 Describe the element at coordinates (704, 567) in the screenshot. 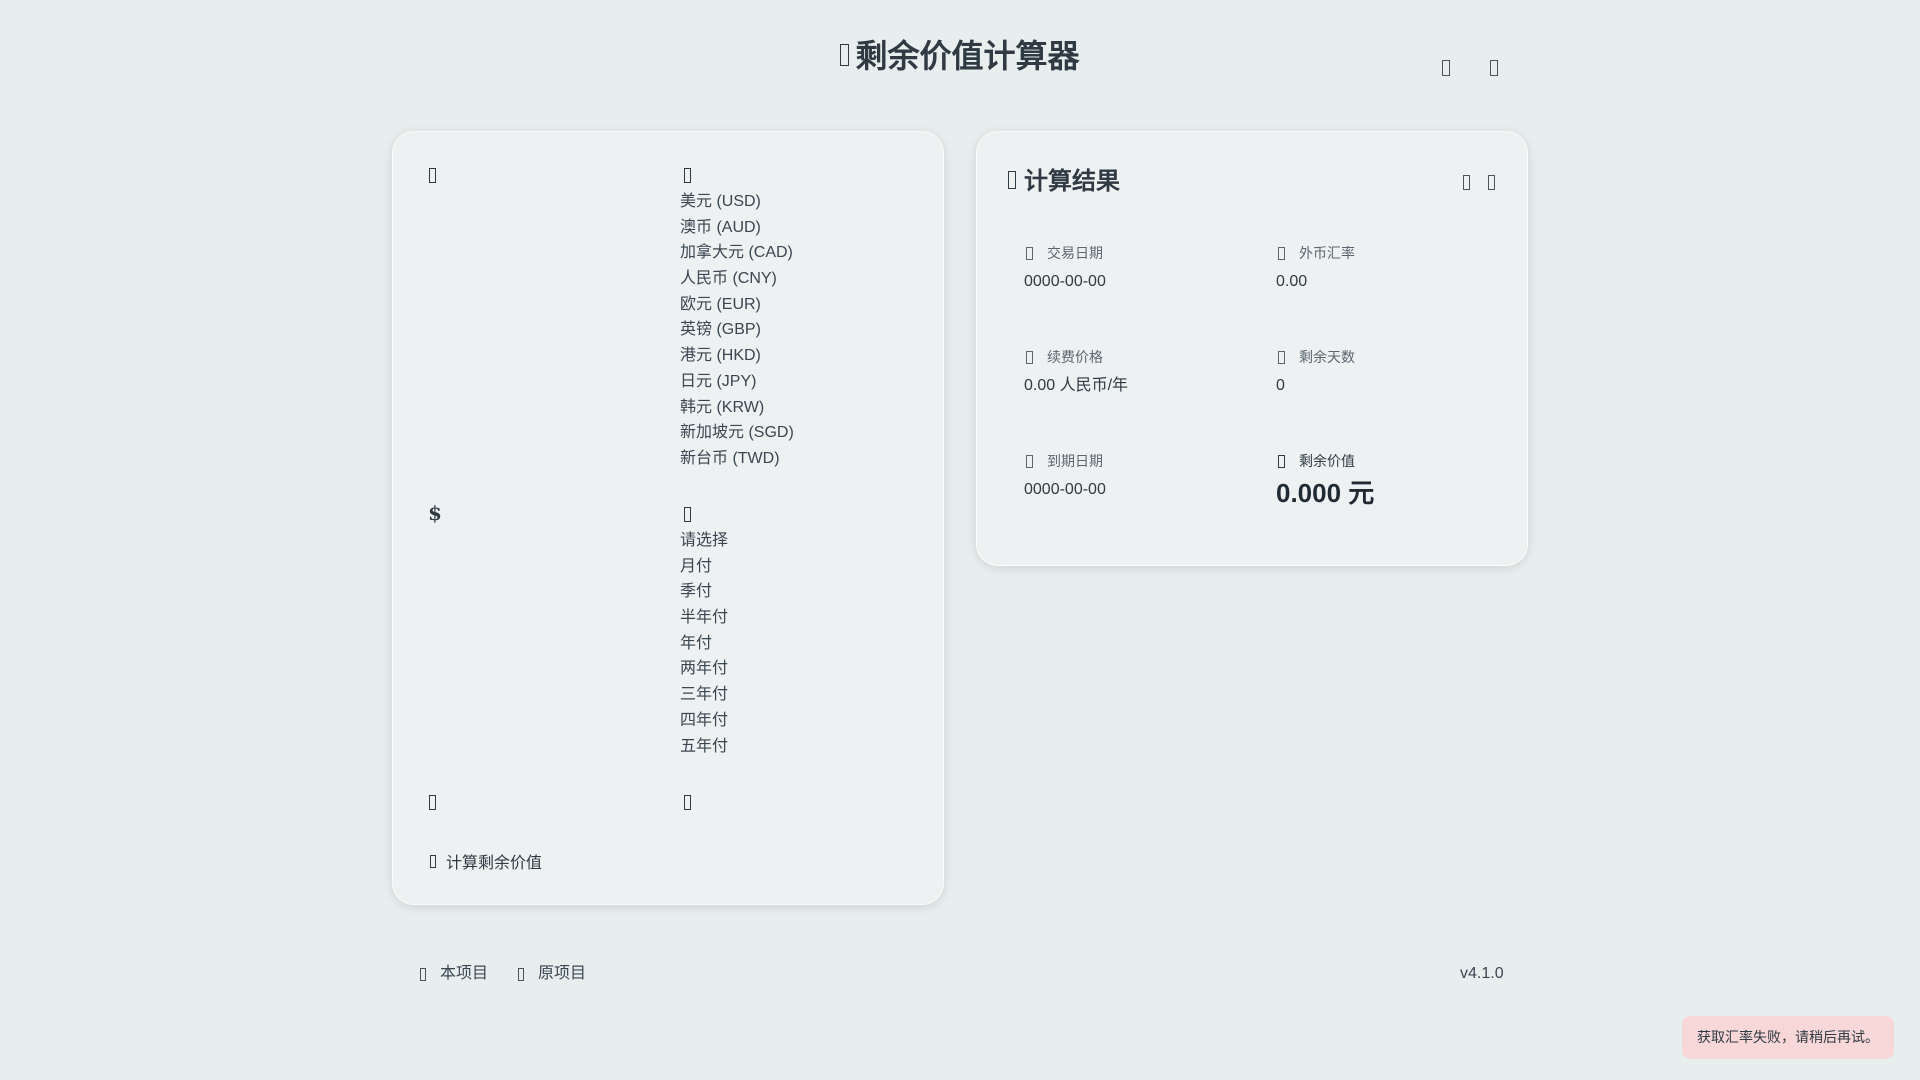

I see `billing-cycle-option: 月付` at that location.